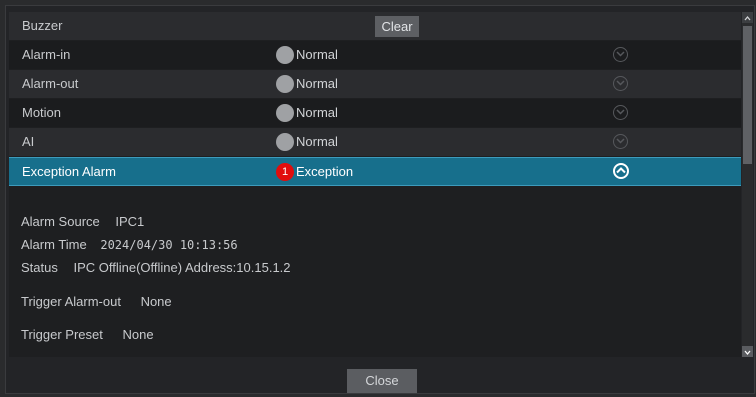  I want to click on trigger-alarm-out-label: Trigger Alarm-out, so click(71, 301).